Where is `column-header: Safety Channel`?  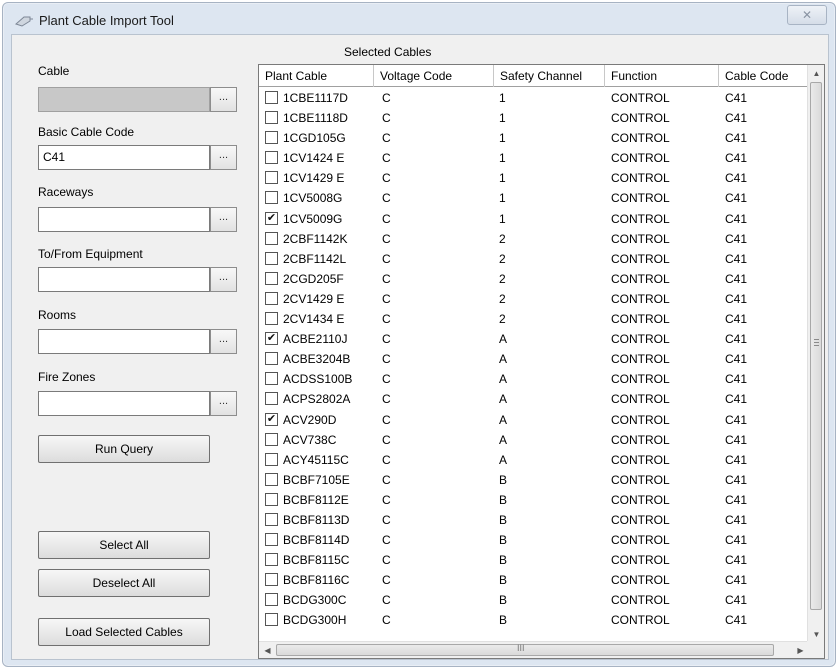 column-header: Safety Channel is located at coordinates (549, 76).